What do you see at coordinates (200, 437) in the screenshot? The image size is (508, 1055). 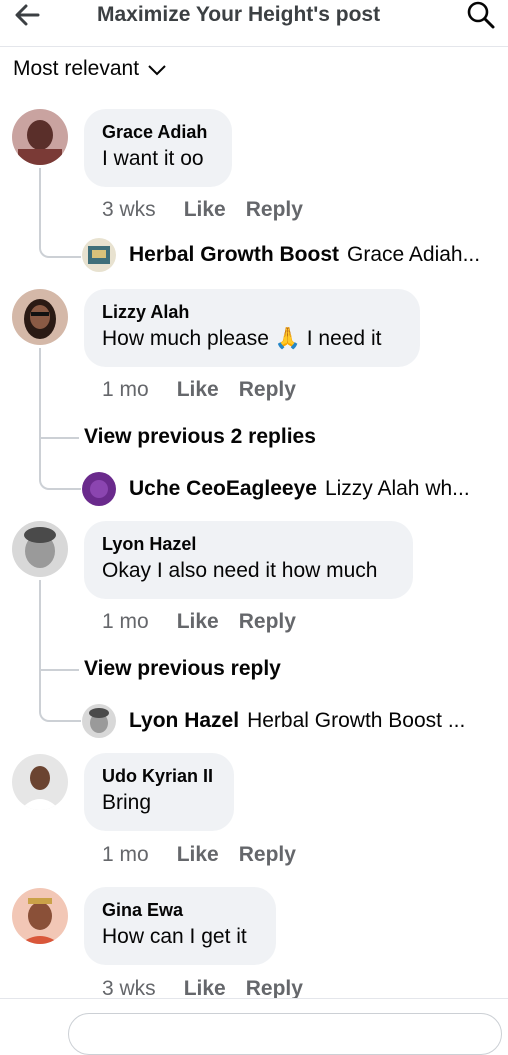 I see `view-previous-replies: View previous 2 replies` at bounding box center [200, 437].